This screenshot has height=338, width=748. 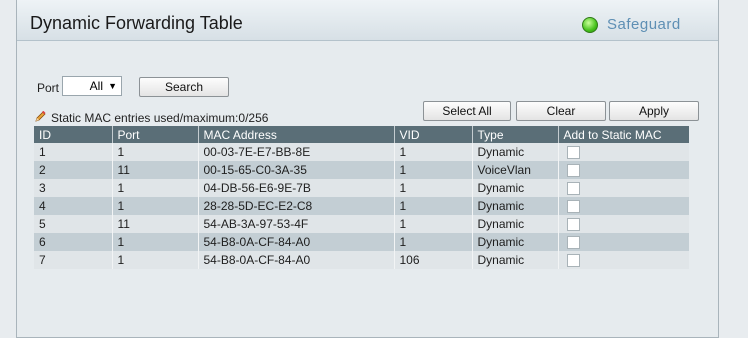 I want to click on cell-id: 1, so click(x=73, y=152).